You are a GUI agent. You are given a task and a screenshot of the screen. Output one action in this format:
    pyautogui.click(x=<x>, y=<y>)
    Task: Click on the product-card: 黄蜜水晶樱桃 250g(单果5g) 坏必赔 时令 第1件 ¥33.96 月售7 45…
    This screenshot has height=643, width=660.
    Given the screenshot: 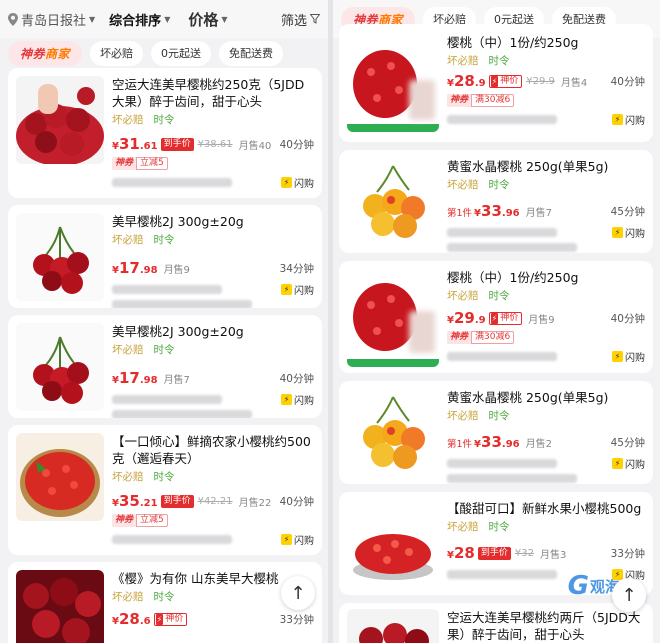 What is the action you would take?
    pyautogui.click(x=496, y=201)
    